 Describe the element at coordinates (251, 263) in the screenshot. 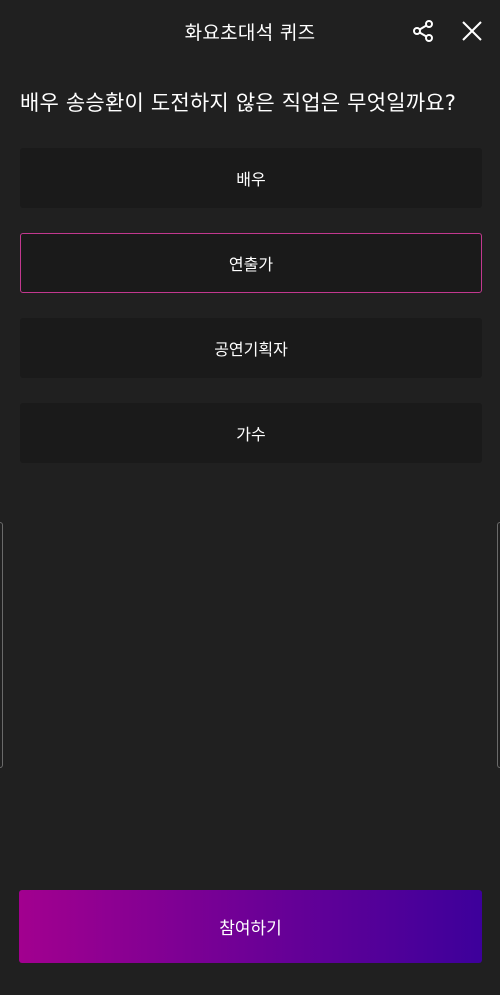

I see `answer-option-2: 연출가` at that location.